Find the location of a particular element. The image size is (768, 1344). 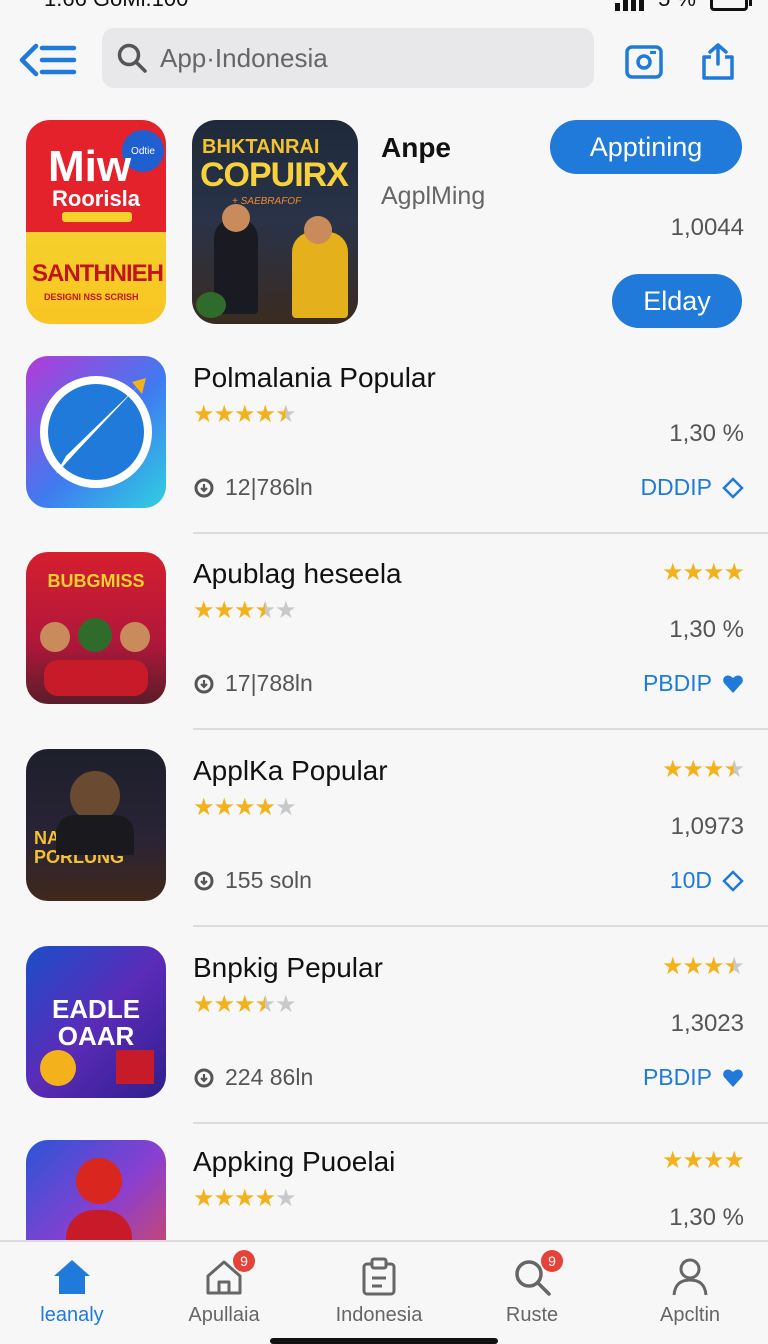

app-title: Polmalania Popular is located at coordinates (314, 378).